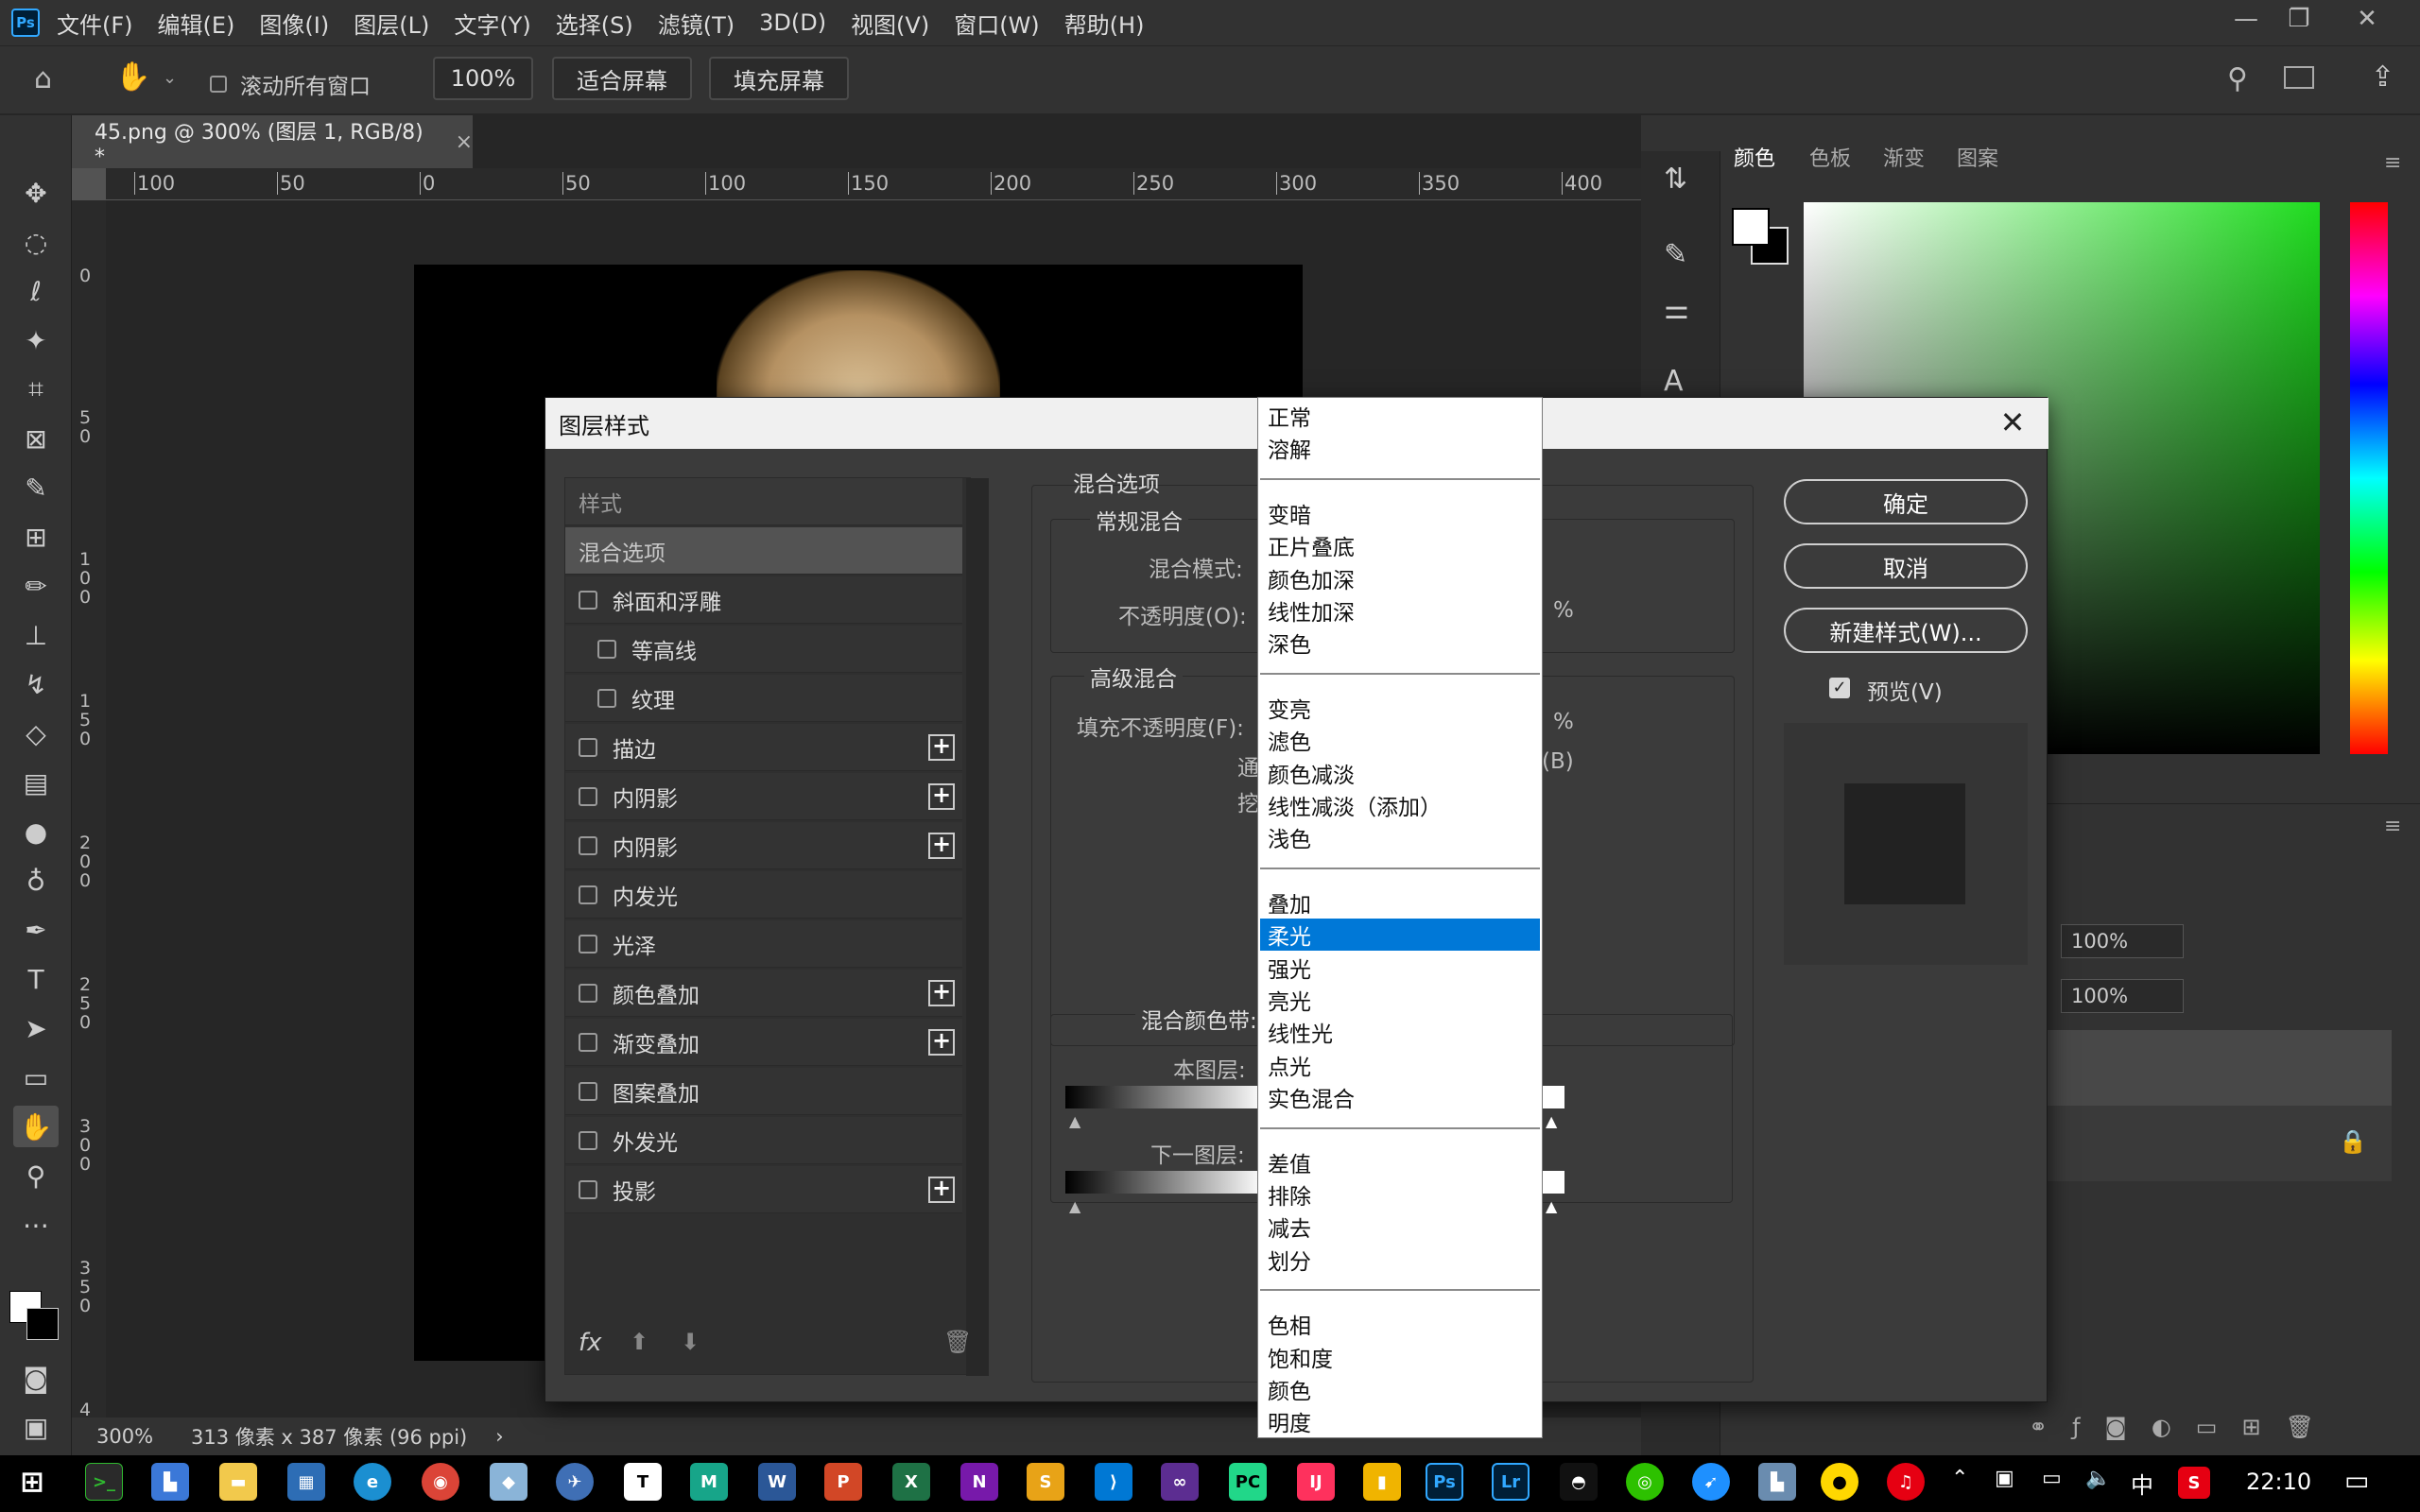 The image size is (2420, 1512). I want to click on blend-mode-option: 浅色, so click(1400, 837).